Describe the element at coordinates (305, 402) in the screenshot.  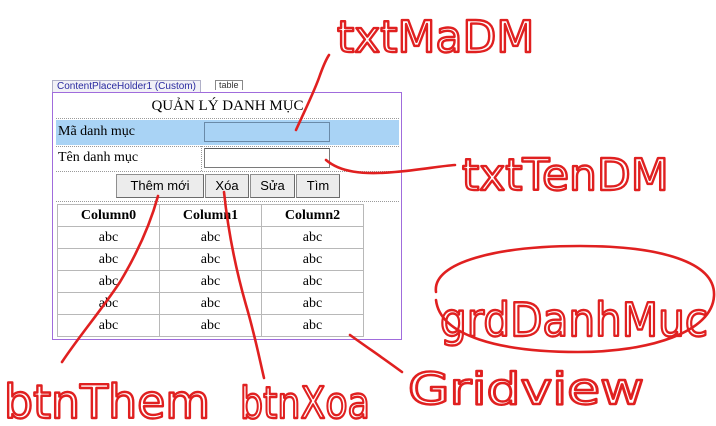
I see `btn-xoa-annotation: btnXoa` at that location.